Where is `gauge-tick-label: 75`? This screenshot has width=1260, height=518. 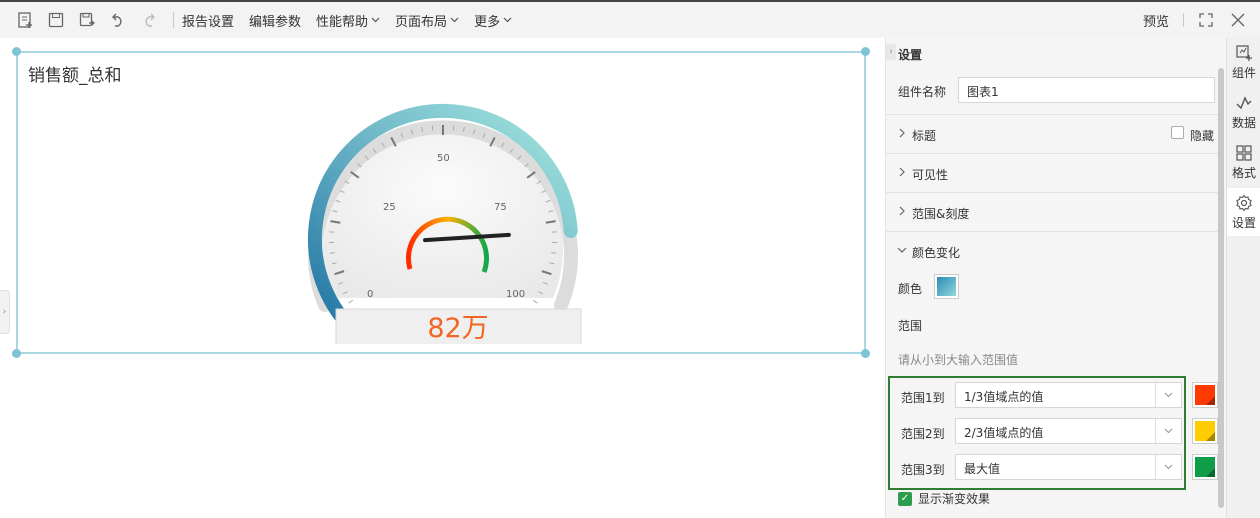 gauge-tick-label: 75 is located at coordinates (500, 207).